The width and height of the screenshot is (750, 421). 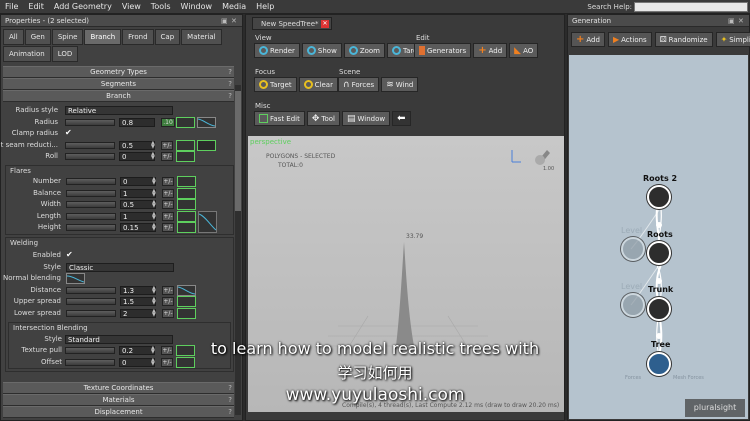 I want to click on number-curve, so click(x=186, y=181).